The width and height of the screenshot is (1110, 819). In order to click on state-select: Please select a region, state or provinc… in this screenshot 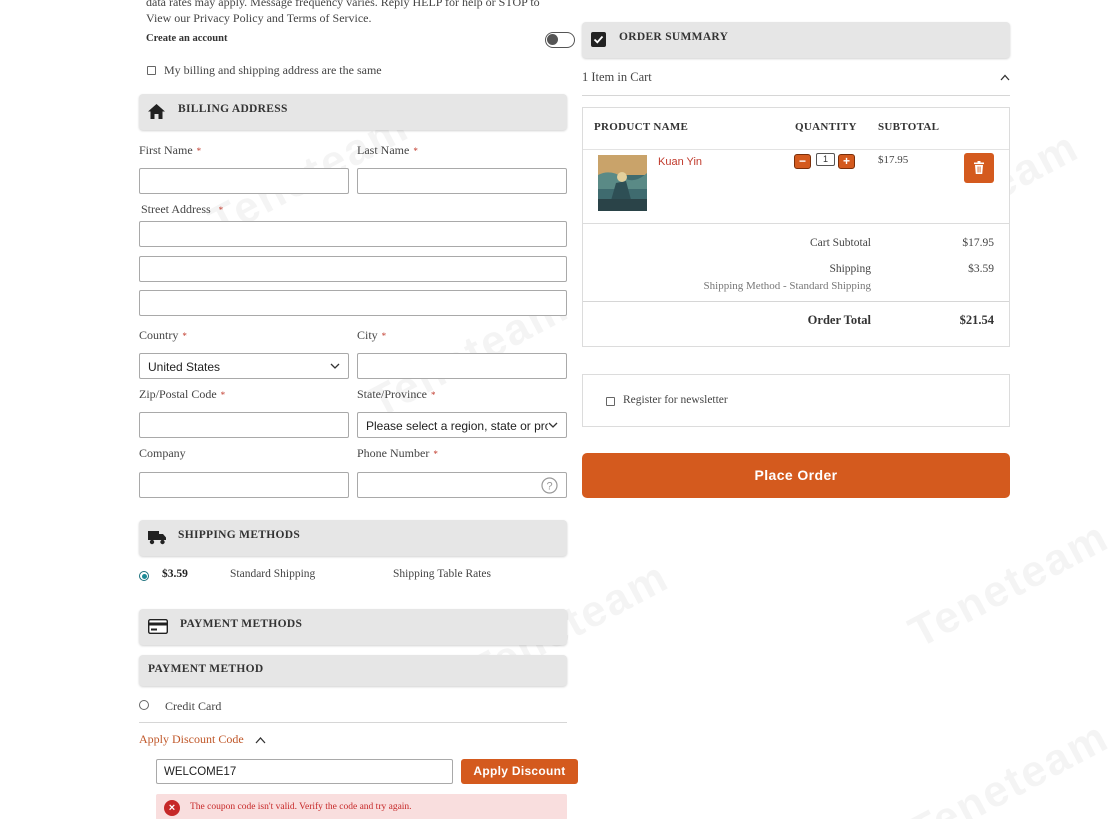, I will do `click(462, 425)`.